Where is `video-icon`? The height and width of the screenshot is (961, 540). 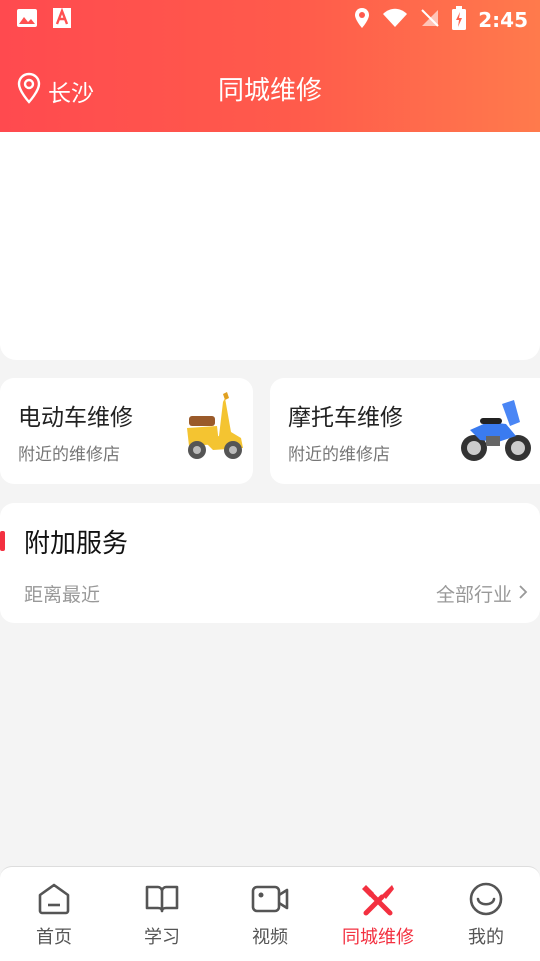
video-icon is located at coordinates (270, 901).